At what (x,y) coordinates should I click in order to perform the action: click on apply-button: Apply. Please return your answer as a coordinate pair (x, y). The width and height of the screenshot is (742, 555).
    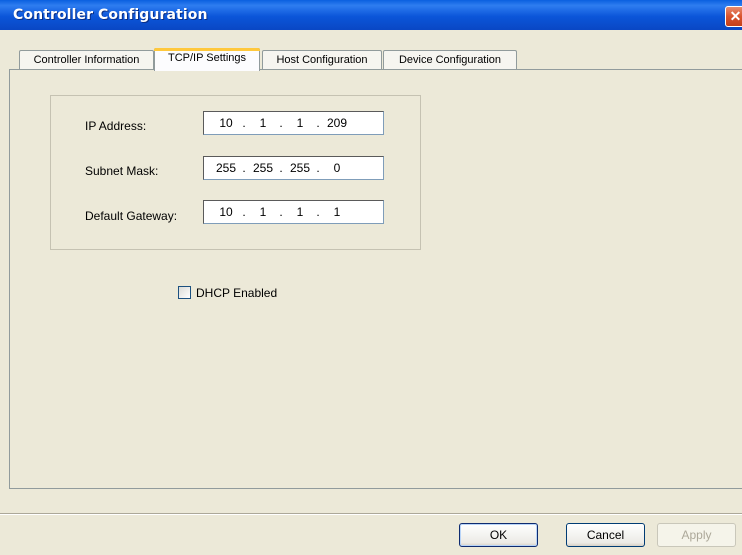
    Looking at the image, I should click on (696, 535).